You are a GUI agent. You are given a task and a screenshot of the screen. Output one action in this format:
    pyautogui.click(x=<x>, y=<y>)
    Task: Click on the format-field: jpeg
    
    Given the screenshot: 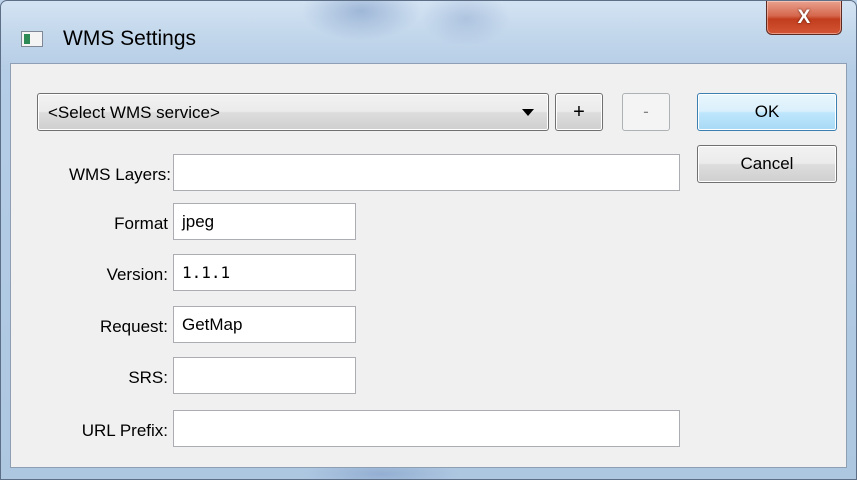 What is the action you would take?
    pyautogui.click(x=264, y=221)
    